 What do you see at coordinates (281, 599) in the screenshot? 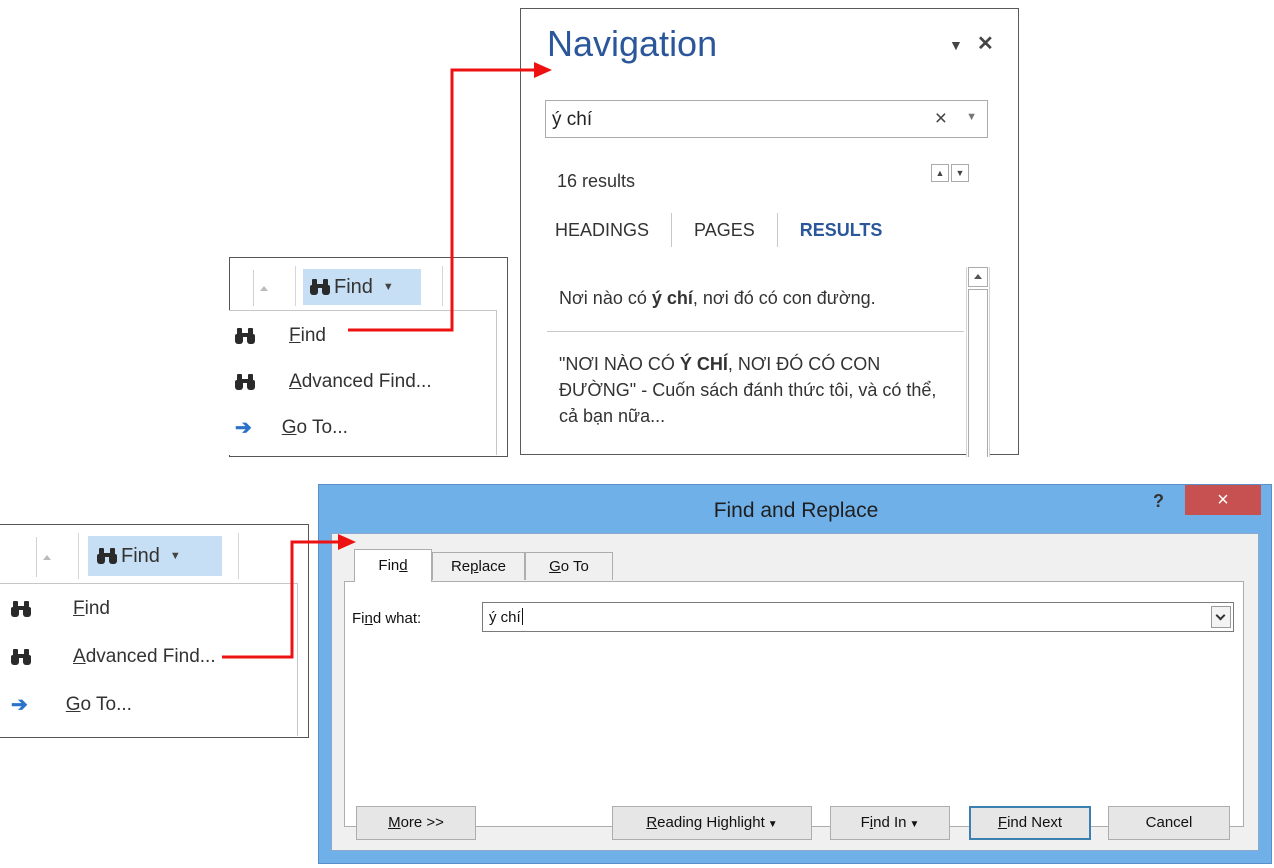
I see `annotation-arrow-advanced-find-to-dialog` at bounding box center [281, 599].